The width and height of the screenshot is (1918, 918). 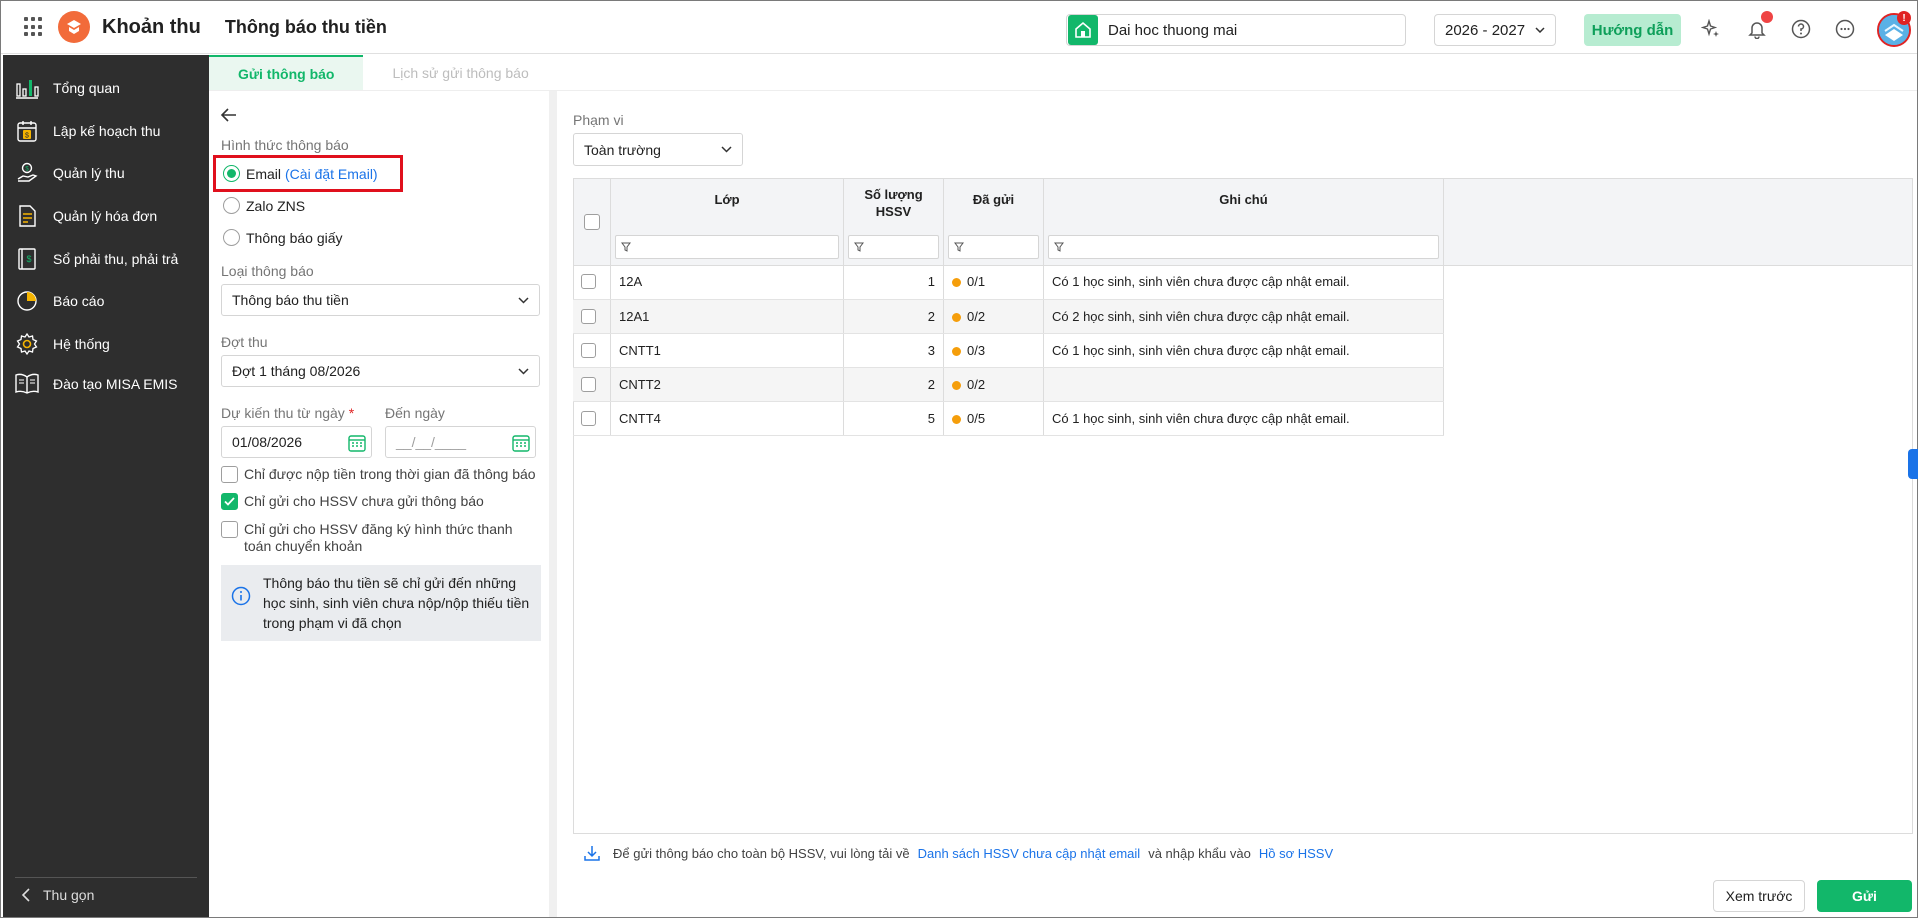 What do you see at coordinates (285, 145) in the screenshot?
I see `method-label: Hình thức thông báo` at bounding box center [285, 145].